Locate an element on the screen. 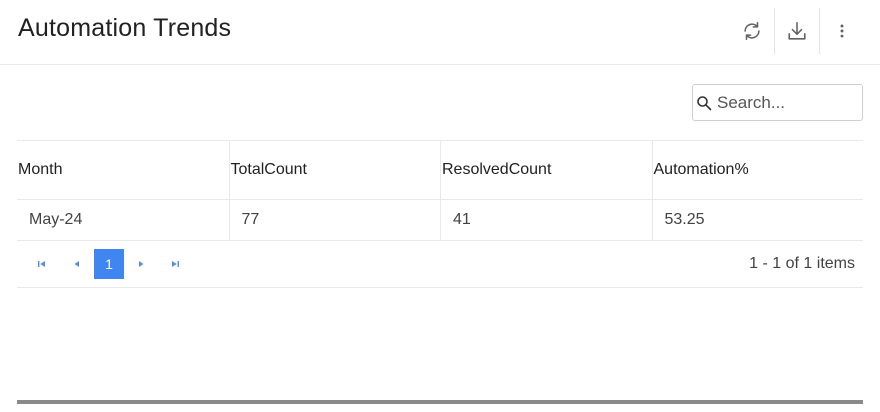 The height and width of the screenshot is (412, 880). next-page-icon is located at coordinates (141, 264).